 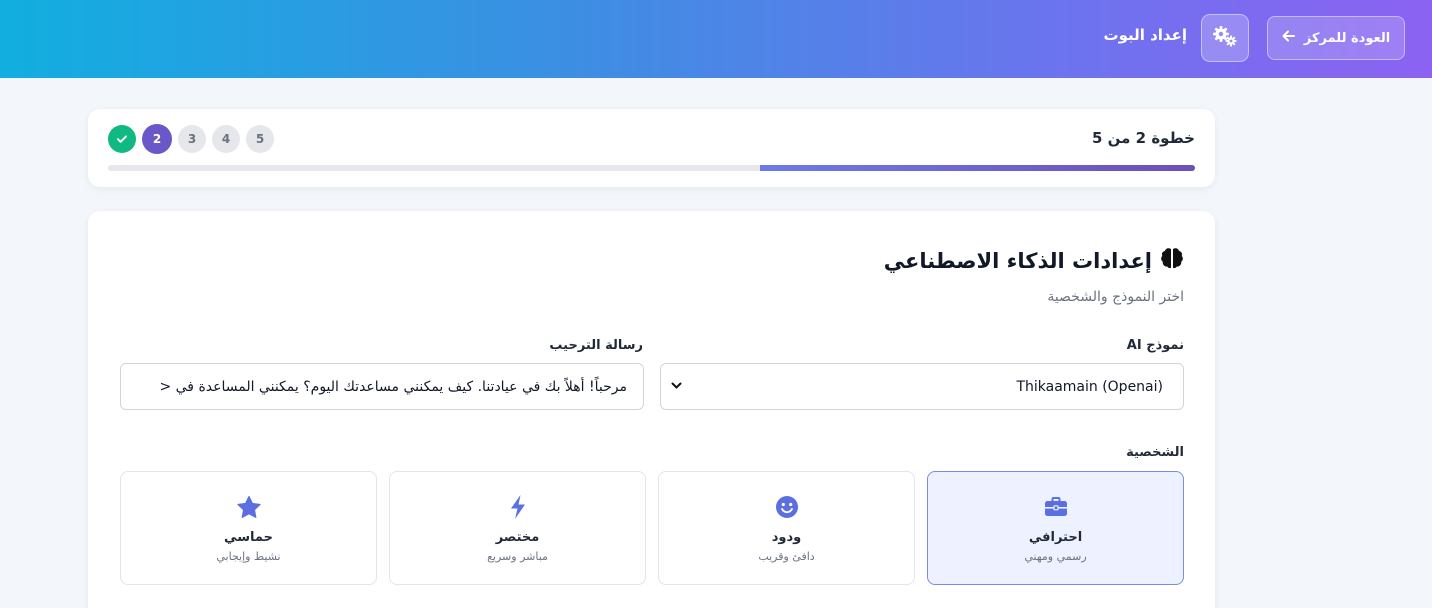 I want to click on persona-enthusiastic: حماسي نشيط وإيجابي, so click(x=248, y=528).